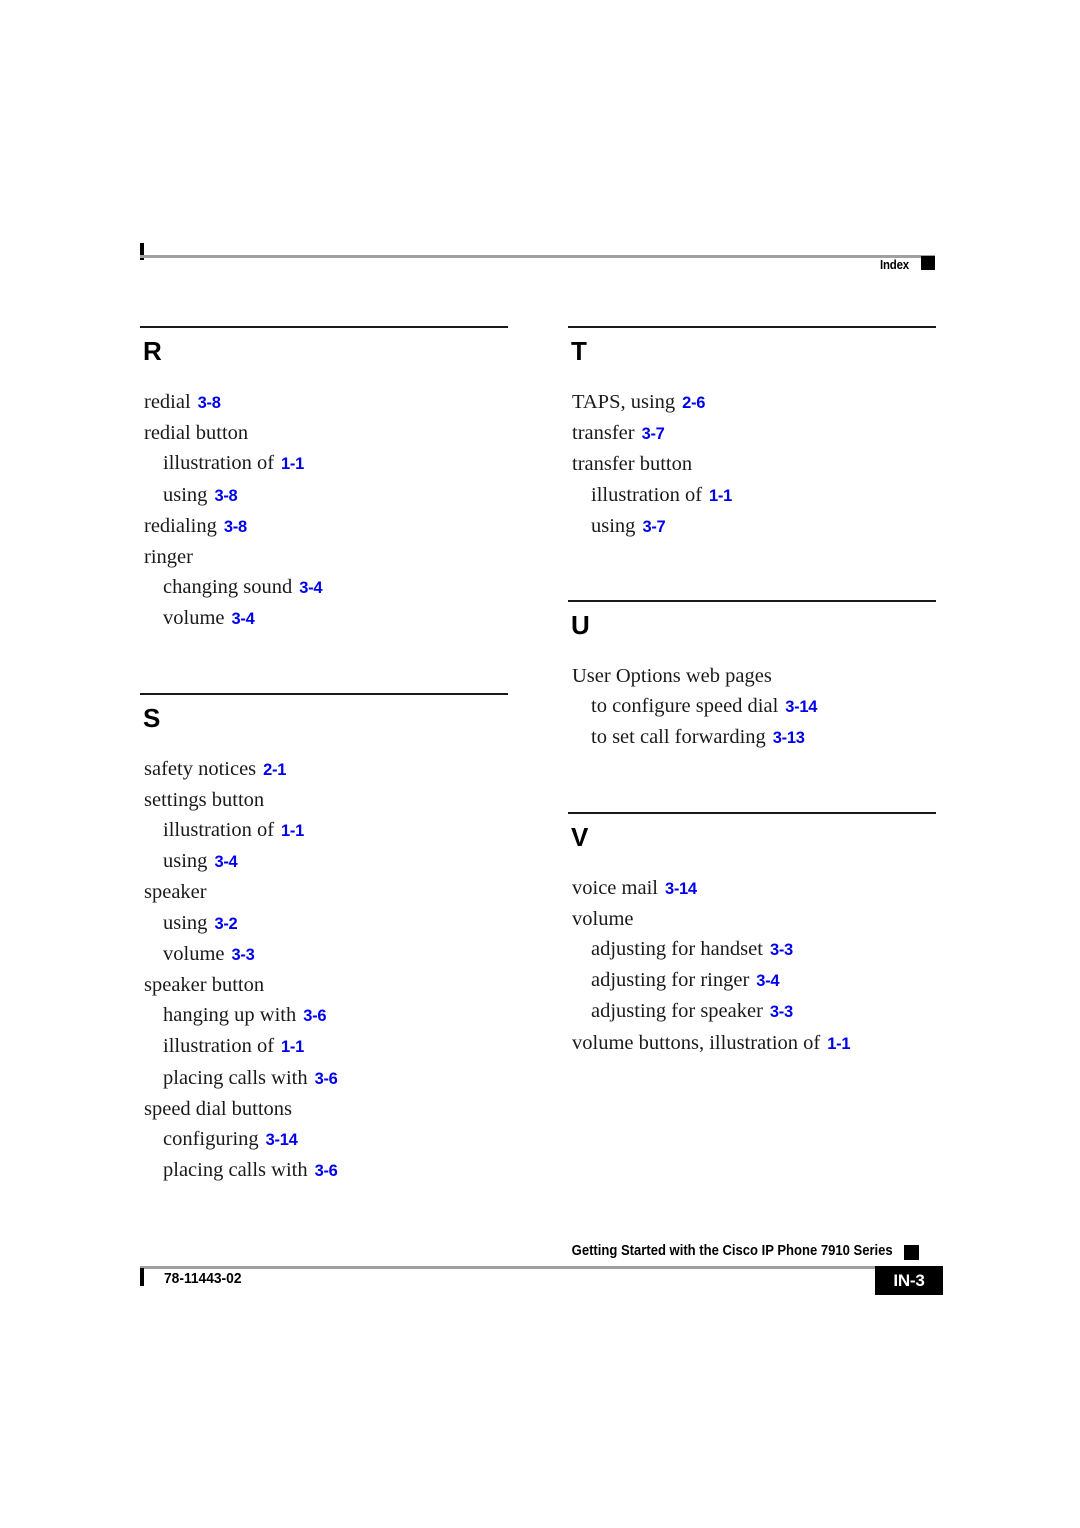  I want to click on index-entry: redial 3-8, so click(326, 402).